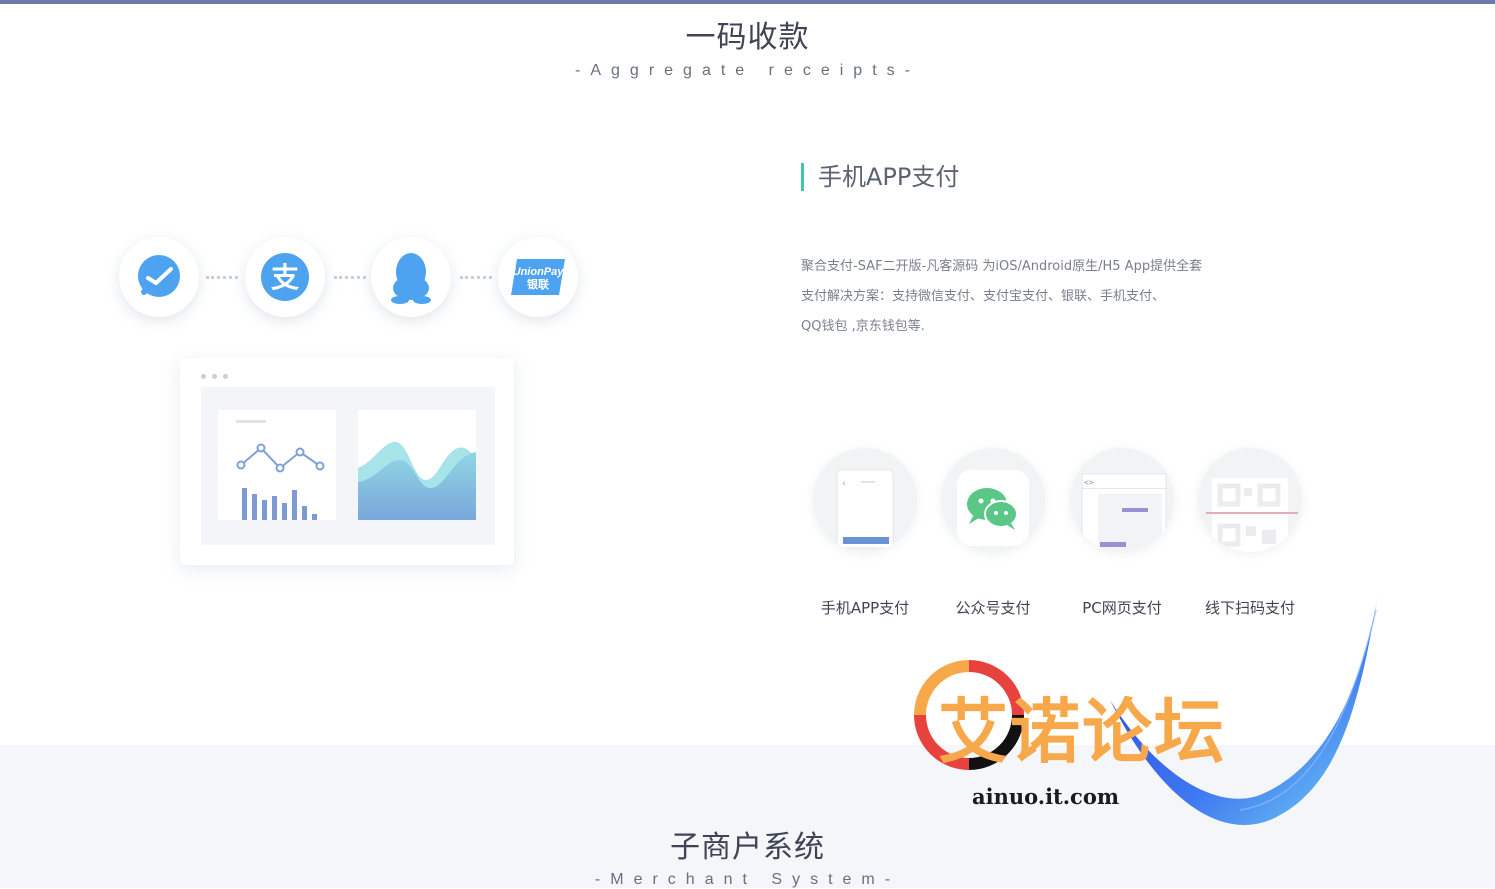 The height and width of the screenshot is (889, 1495). What do you see at coordinates (865, 607) in the screenshot?
I see `method-label-mobile-app: 手机APP支付` at bounding box center [865, 607].